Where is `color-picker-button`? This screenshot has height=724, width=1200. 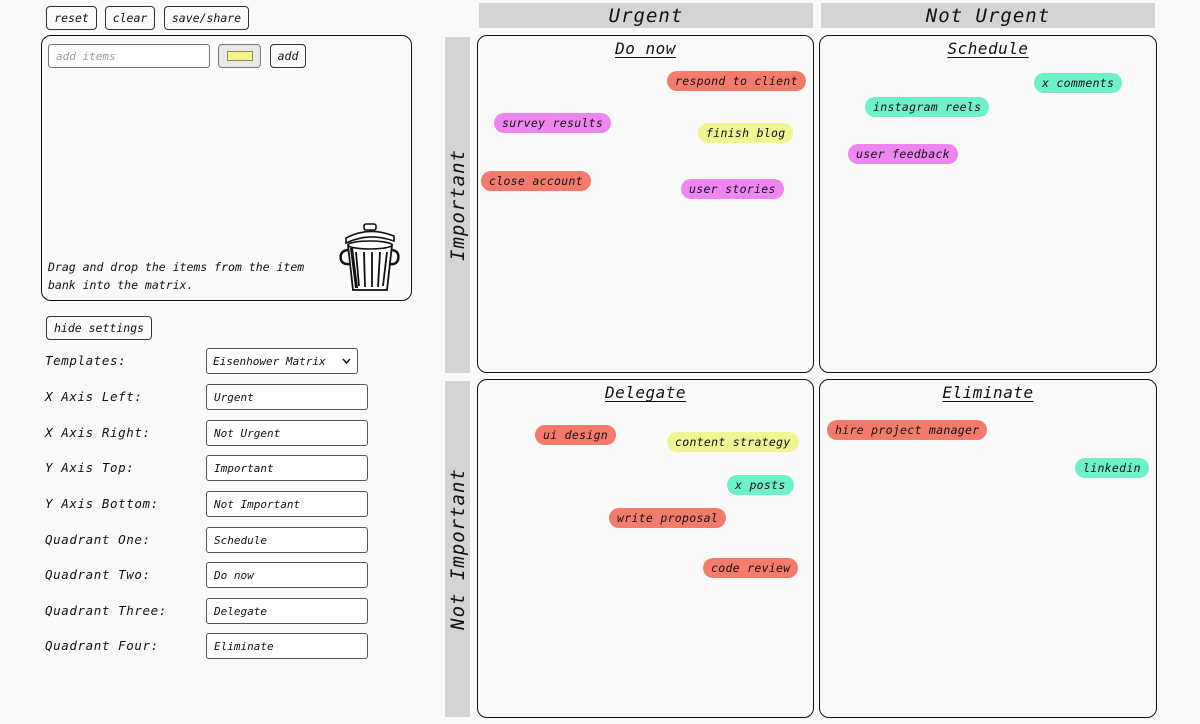 color-picker-button is located at coordinates (239, 56).